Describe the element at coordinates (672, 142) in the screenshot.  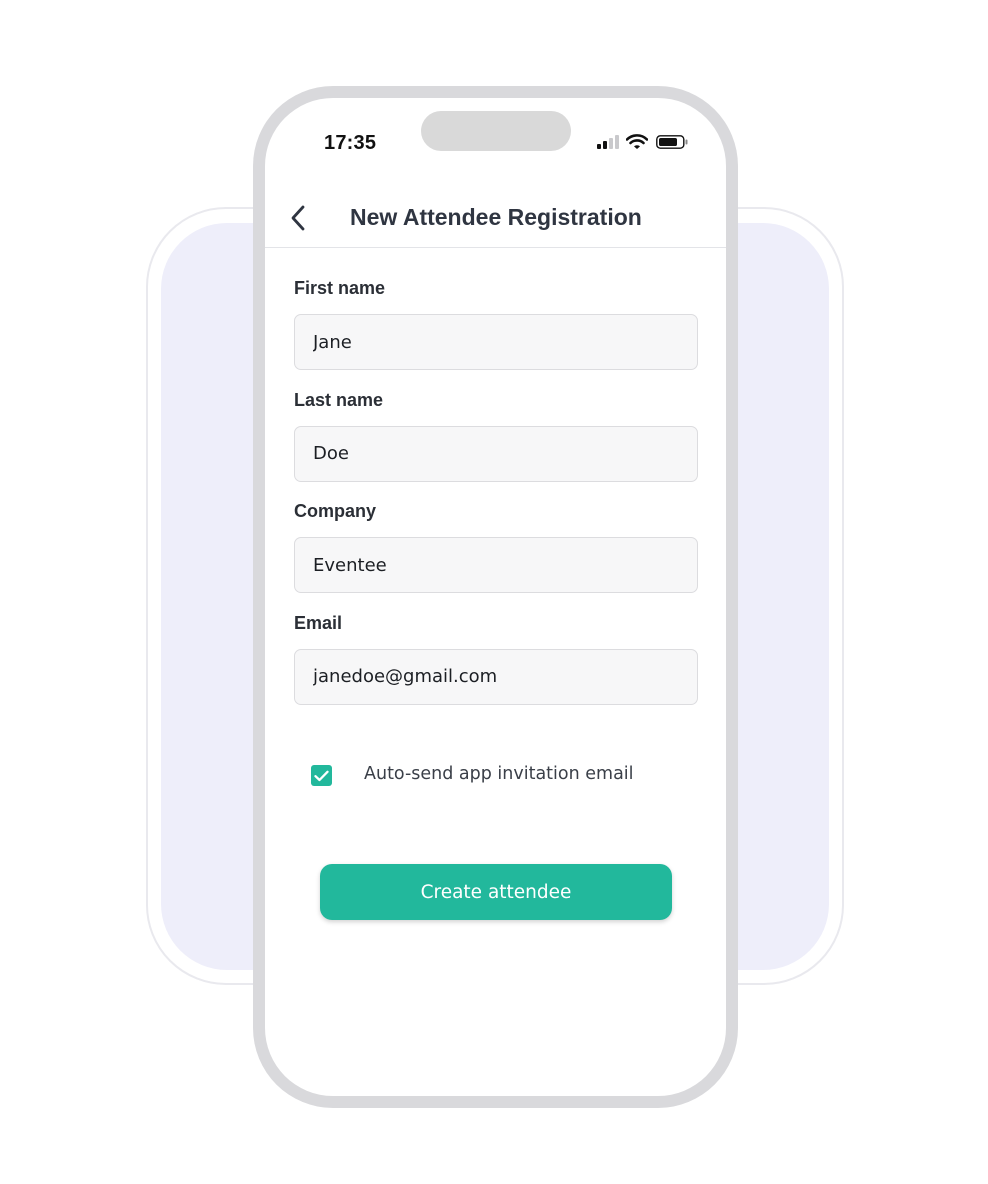
I see `battery-icon` at that location.